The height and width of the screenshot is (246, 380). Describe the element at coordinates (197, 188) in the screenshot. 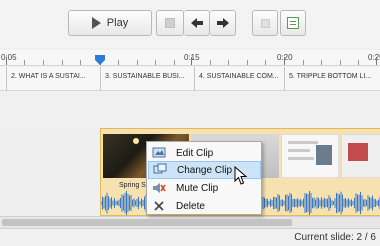

I see `menu-item-label: Mute Clip` at that location.